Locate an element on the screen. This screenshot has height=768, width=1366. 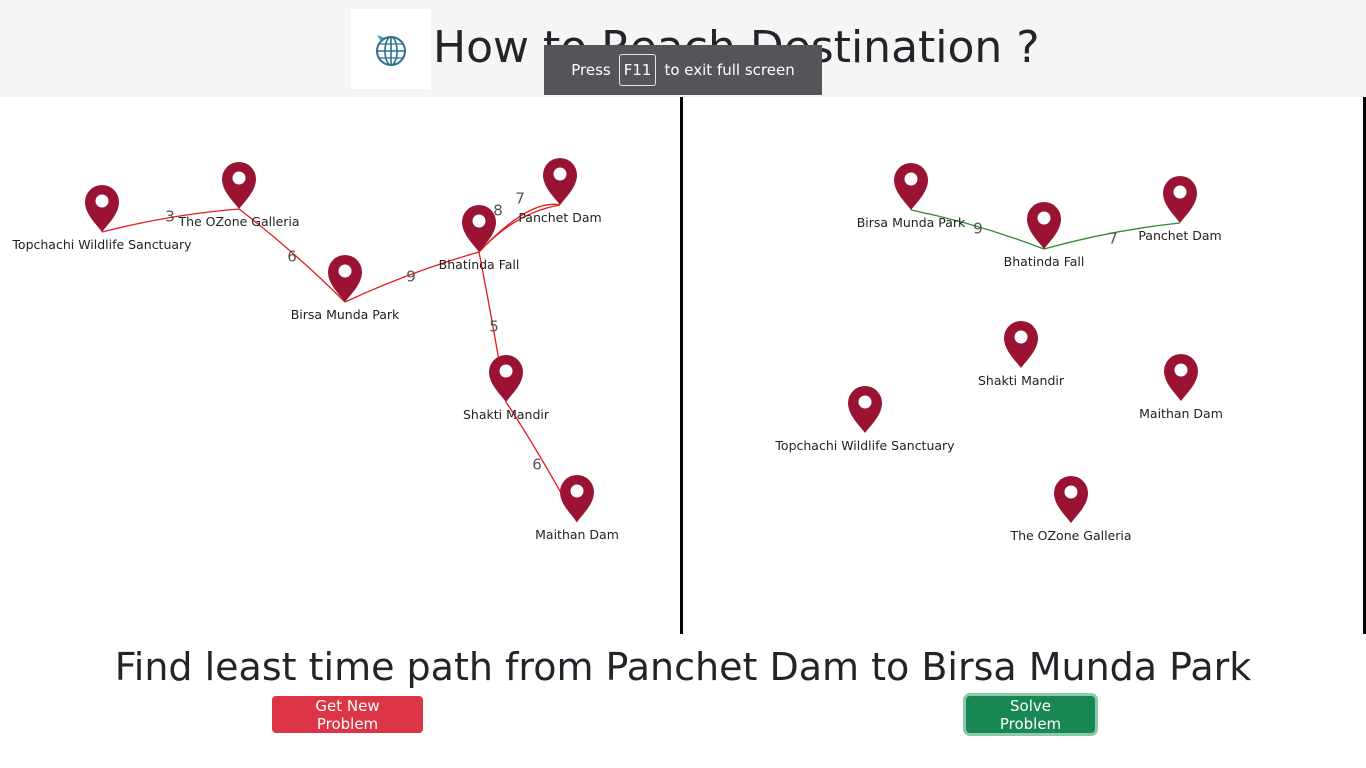
right-node-label: Shakti Mandir is located at coordinates (1021, 380).